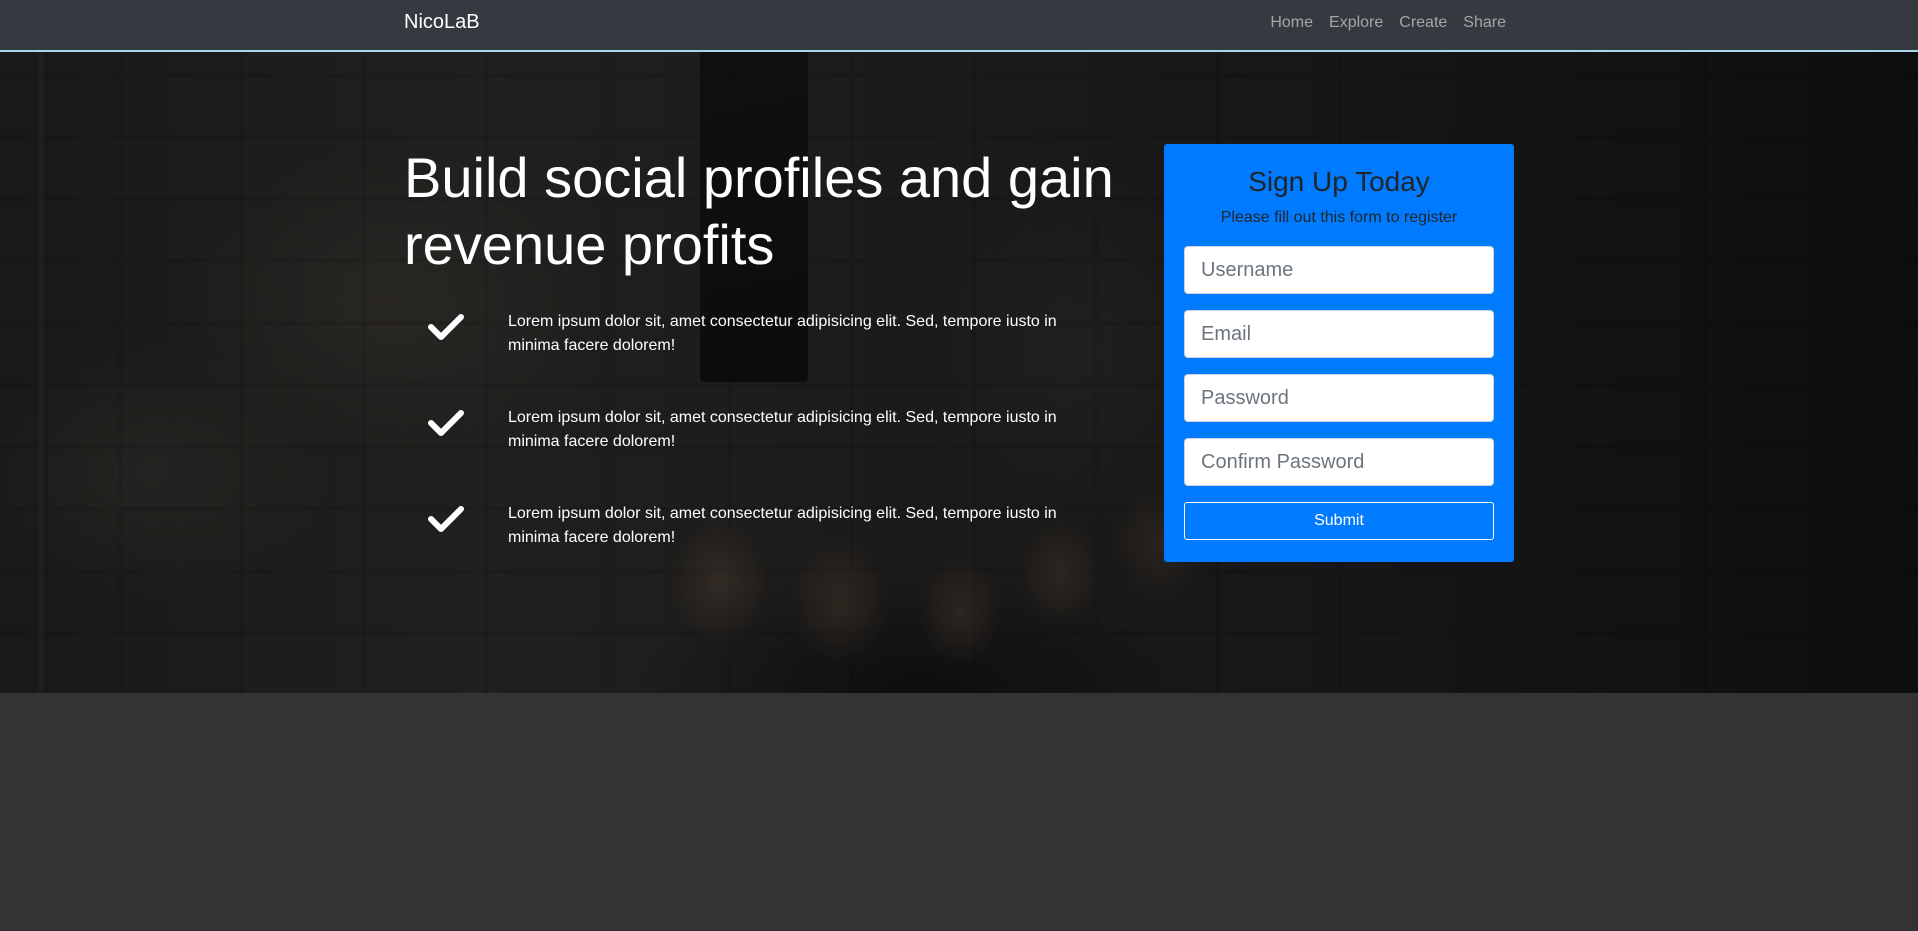 The height and width of the screenshot is (931, 1918). I want to click on nav-link-explore: Explore, so click(1356, 23).